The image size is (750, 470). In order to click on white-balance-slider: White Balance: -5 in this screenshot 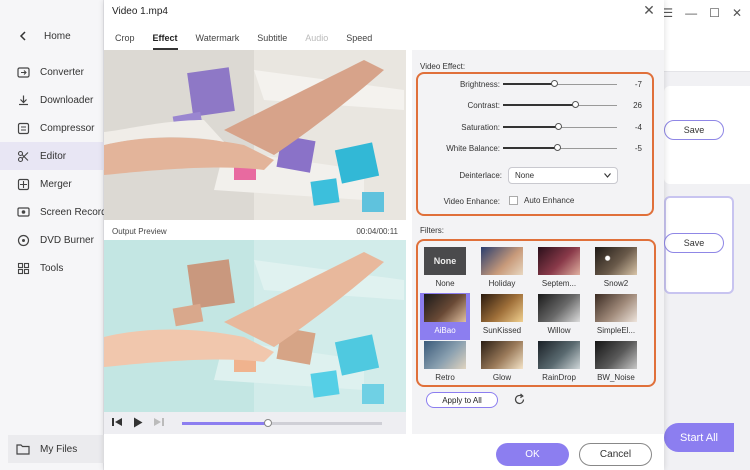, I will do `click(537, 149)`.